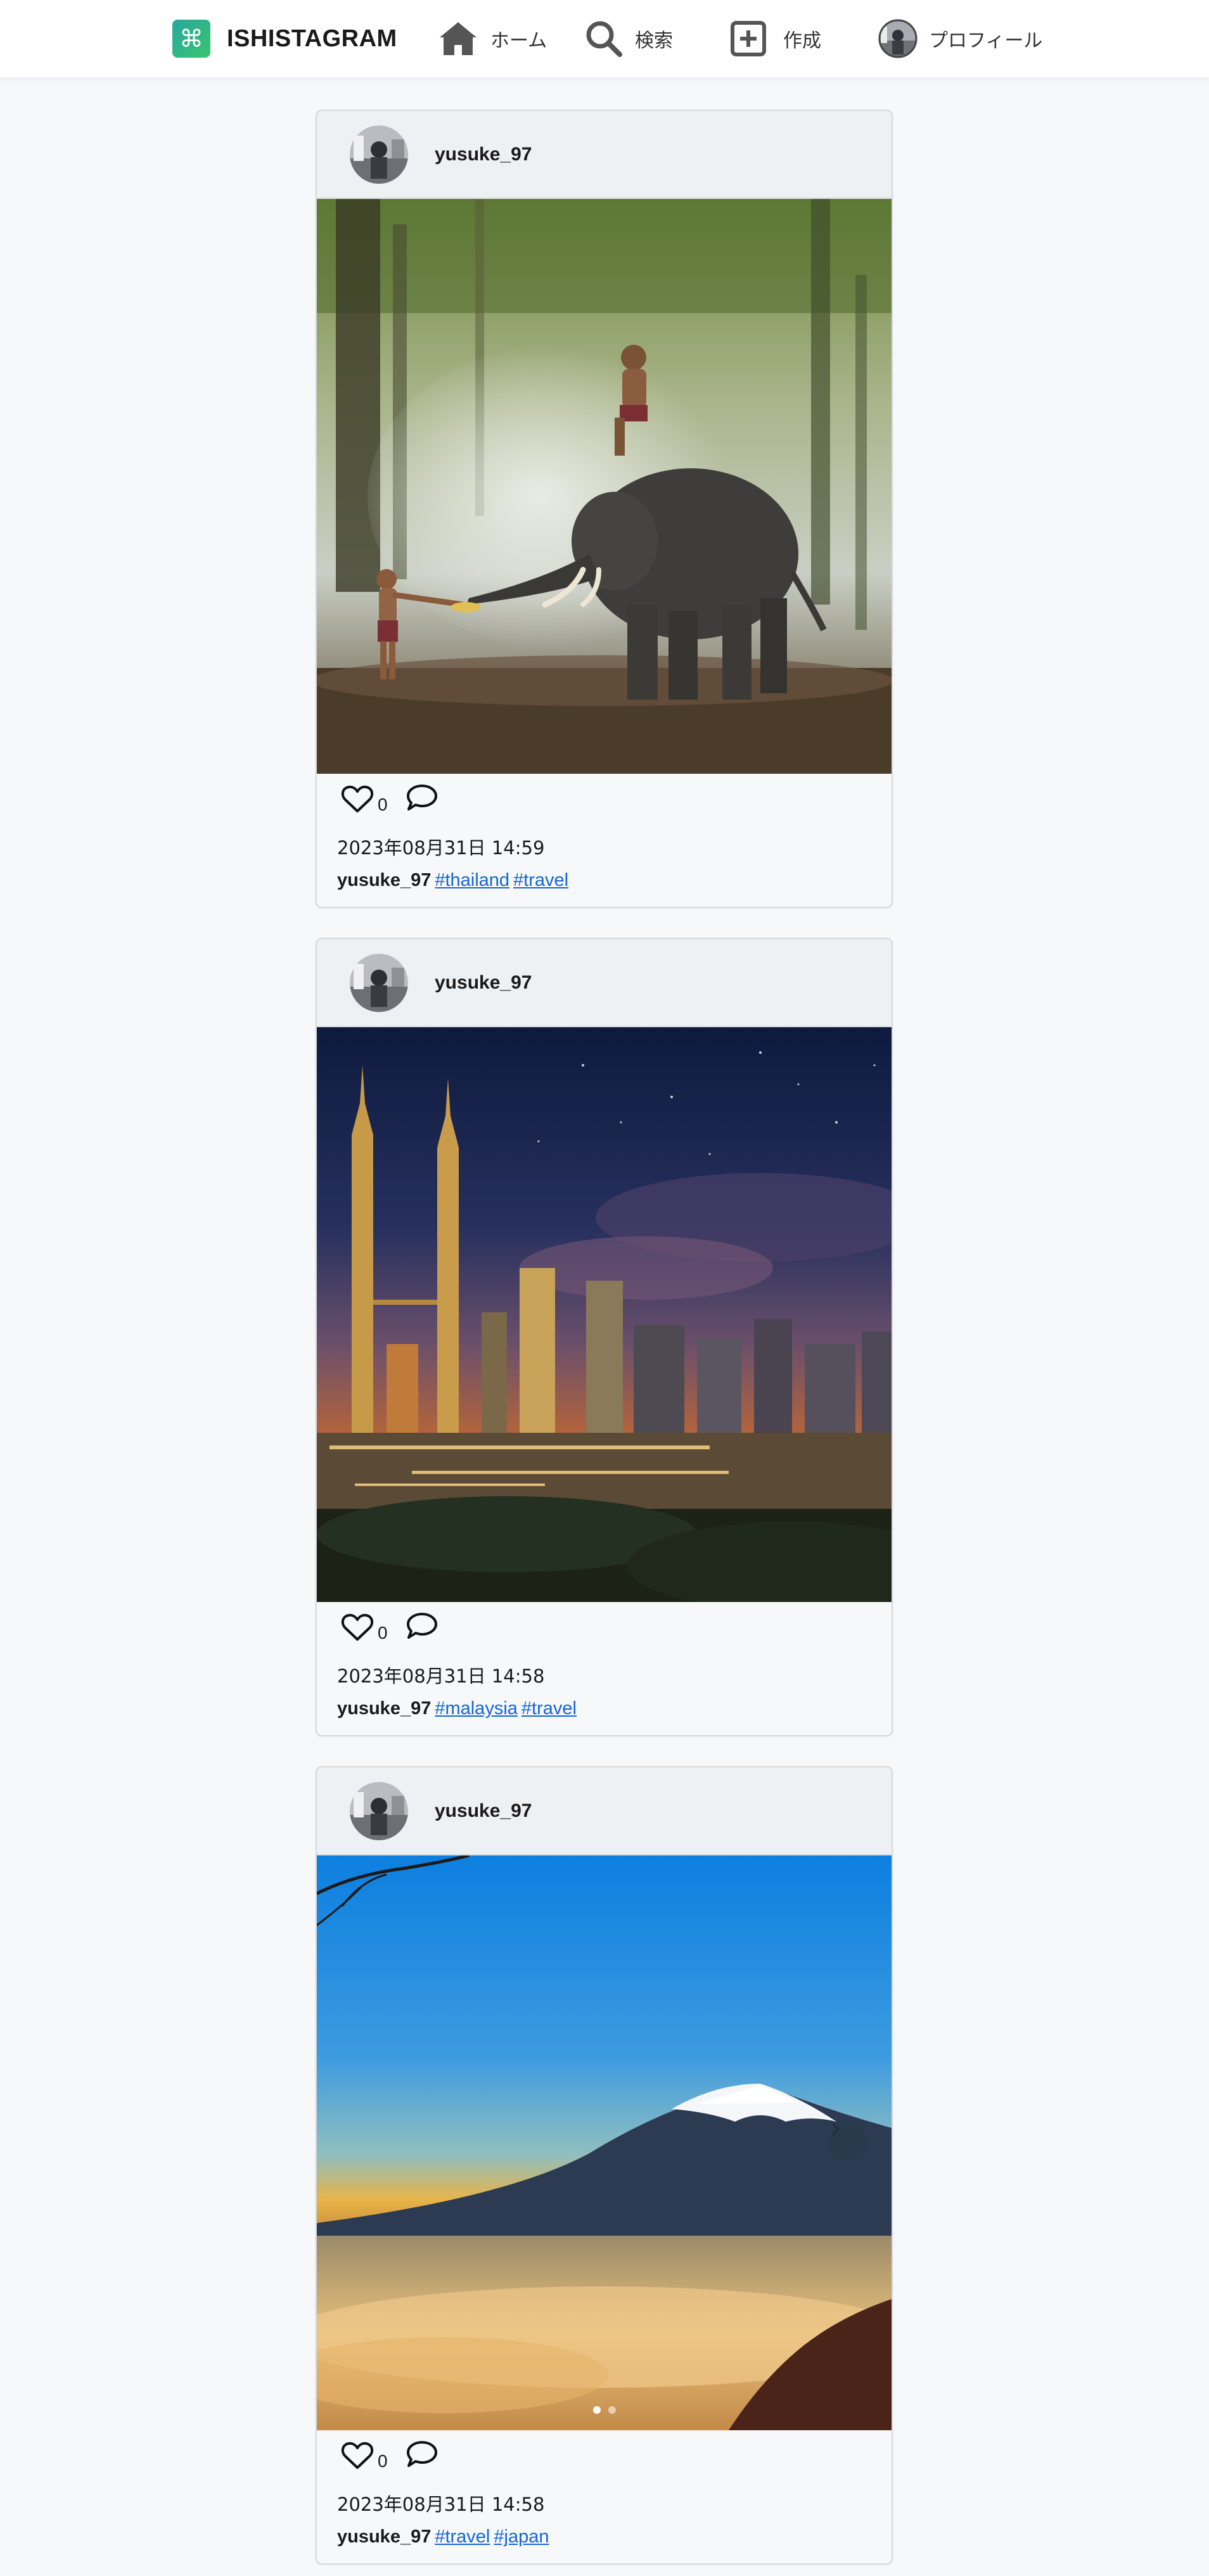 The height and width of the screenshot is (2576, 1209). Describe the element at coordinates (776, 39) in the screenshot. I see `nav-create: 作成` at that location.